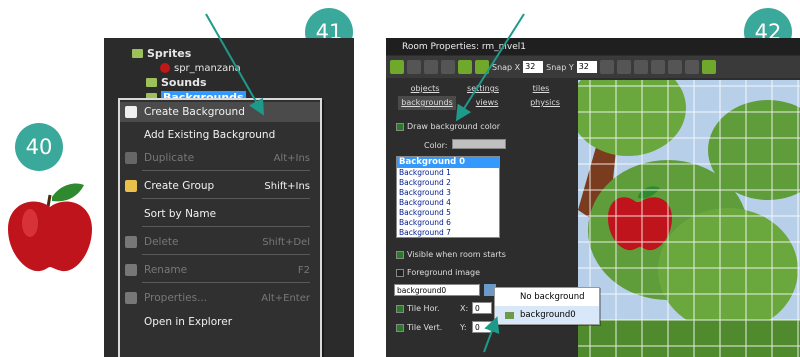  I want to click on foreground-checkbox: Foreground image, so click(438, 272).